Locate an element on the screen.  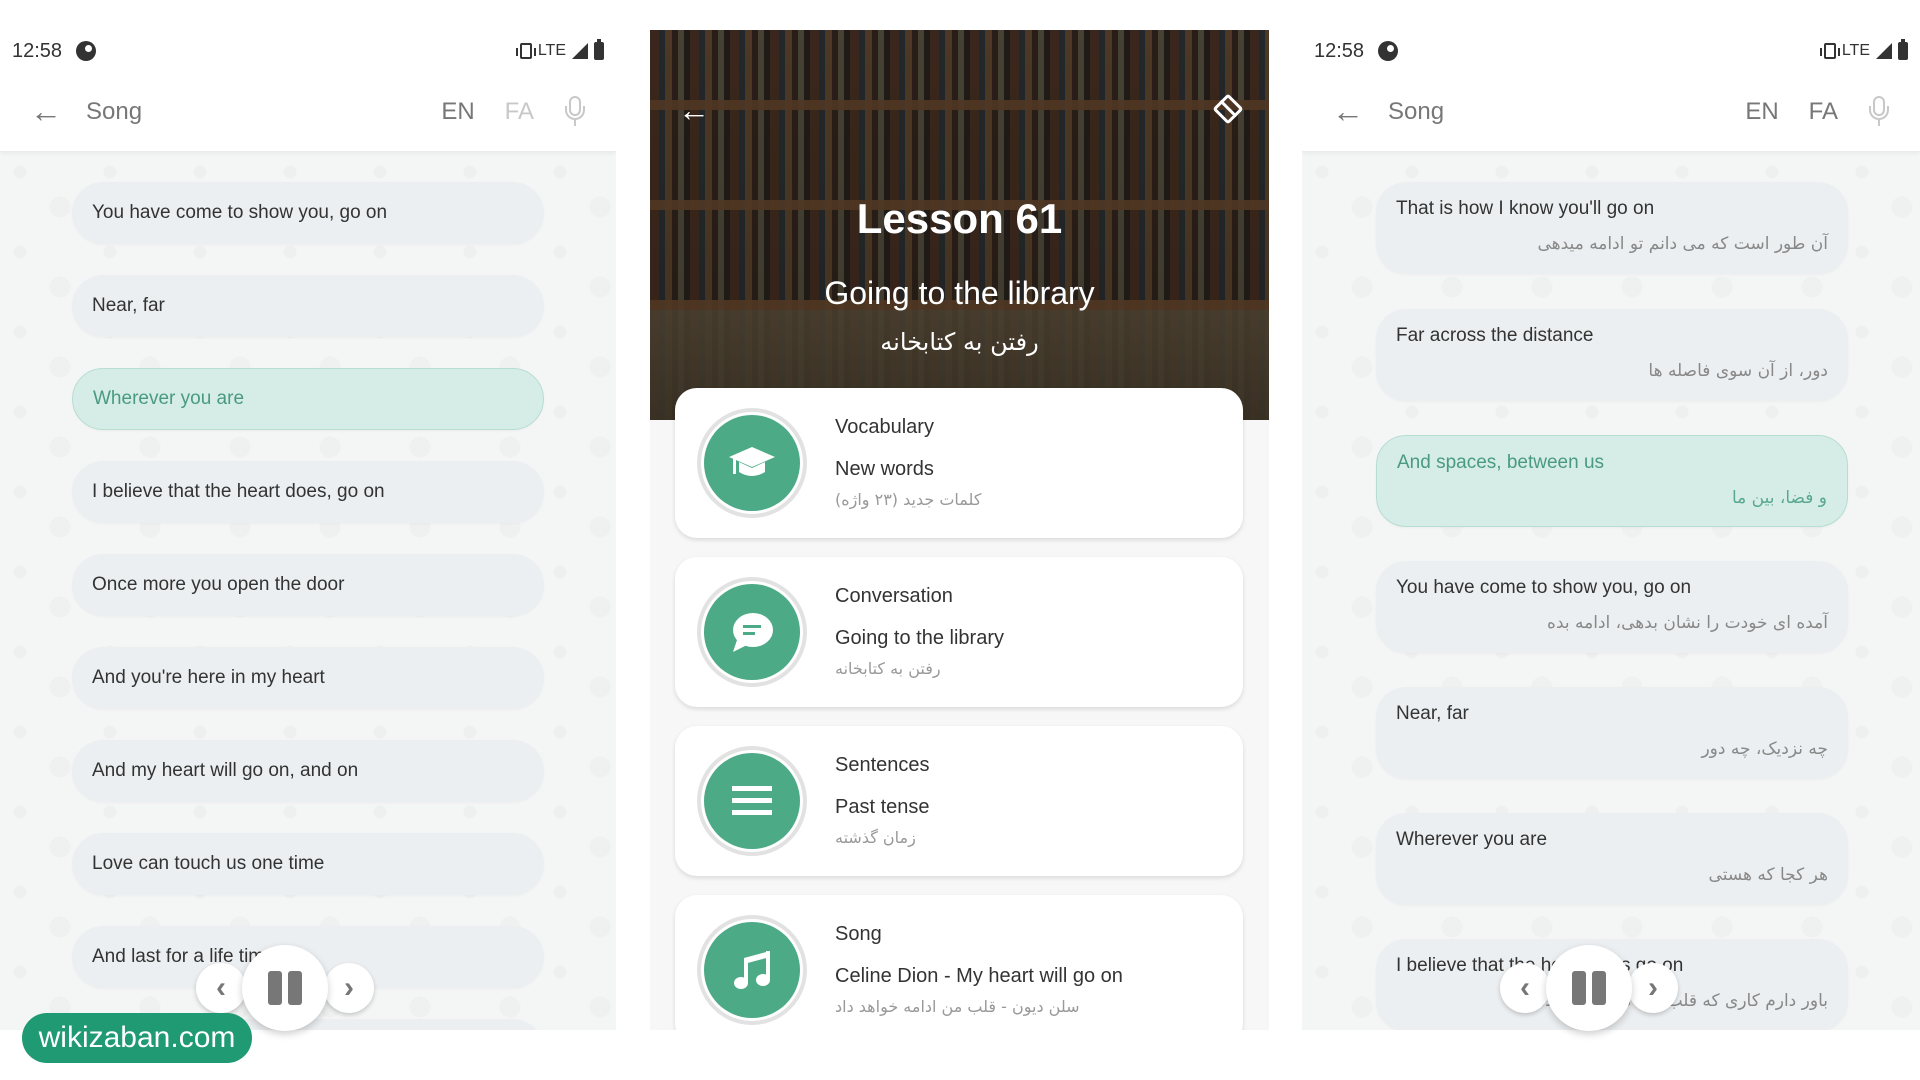
lesson-title: Lesson 61 is located at coordinates (959, 218).